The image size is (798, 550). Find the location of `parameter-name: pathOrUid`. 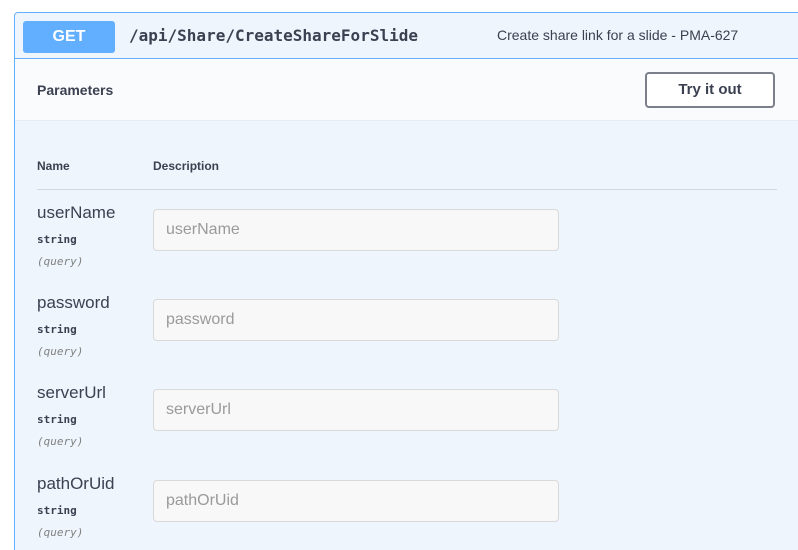

parameter-name: pathOrUid is located at coordinates (76, 483).